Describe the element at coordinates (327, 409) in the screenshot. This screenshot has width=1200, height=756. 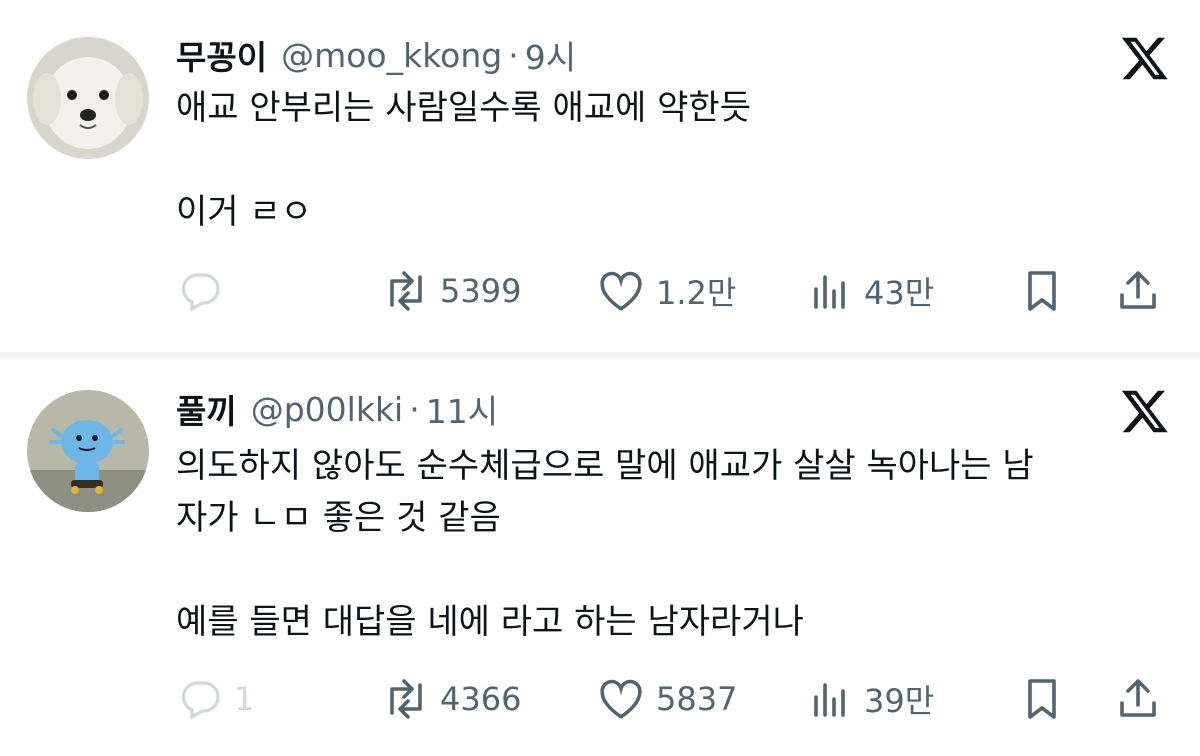
I see `user-handle: @p00lkki` at that location.